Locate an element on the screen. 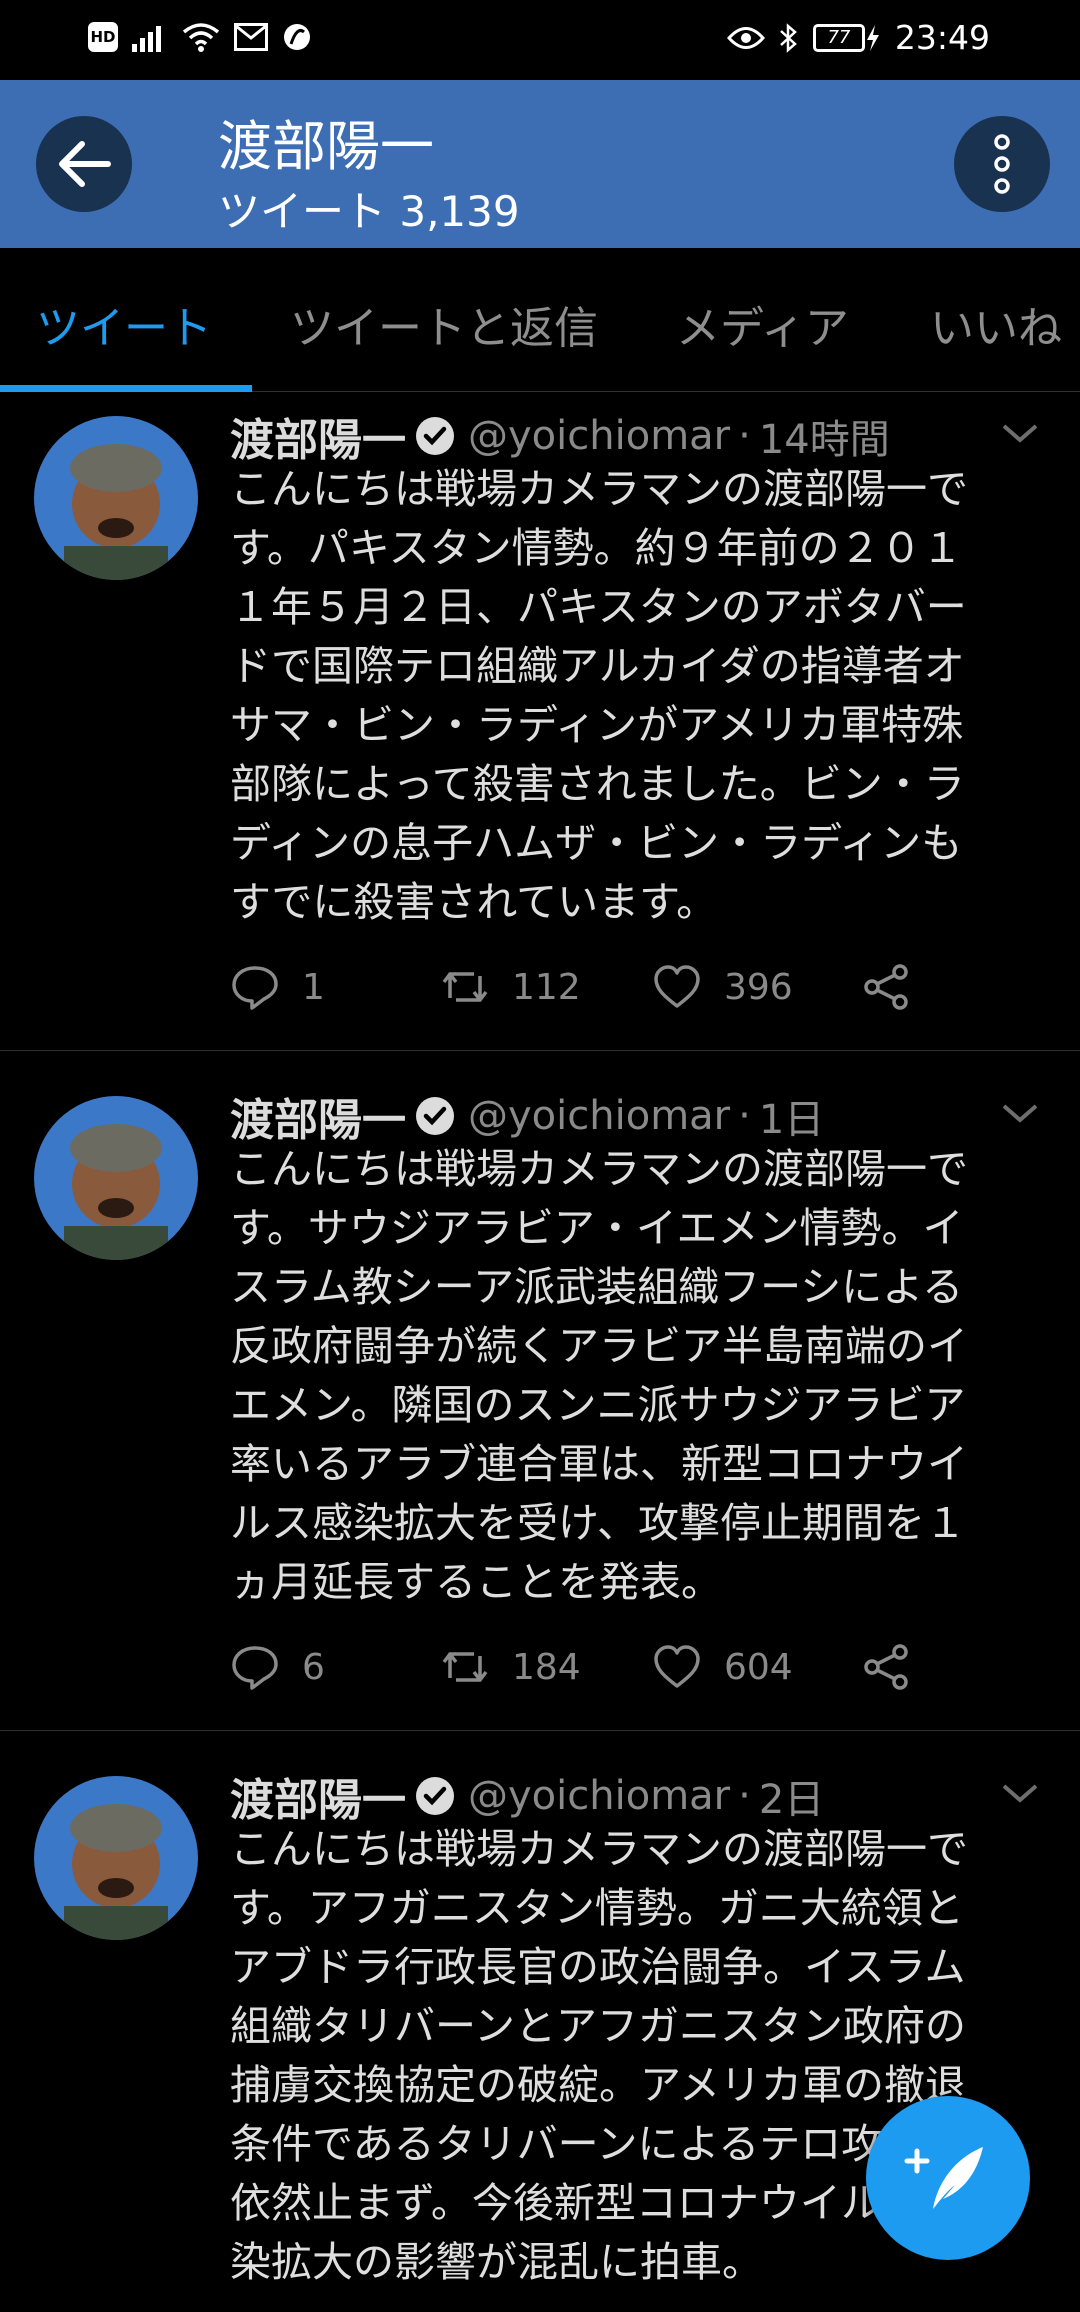 Image resolution: width=1080 pixels, height=2312 pixels. back-button is located at coordinates (84, 164).